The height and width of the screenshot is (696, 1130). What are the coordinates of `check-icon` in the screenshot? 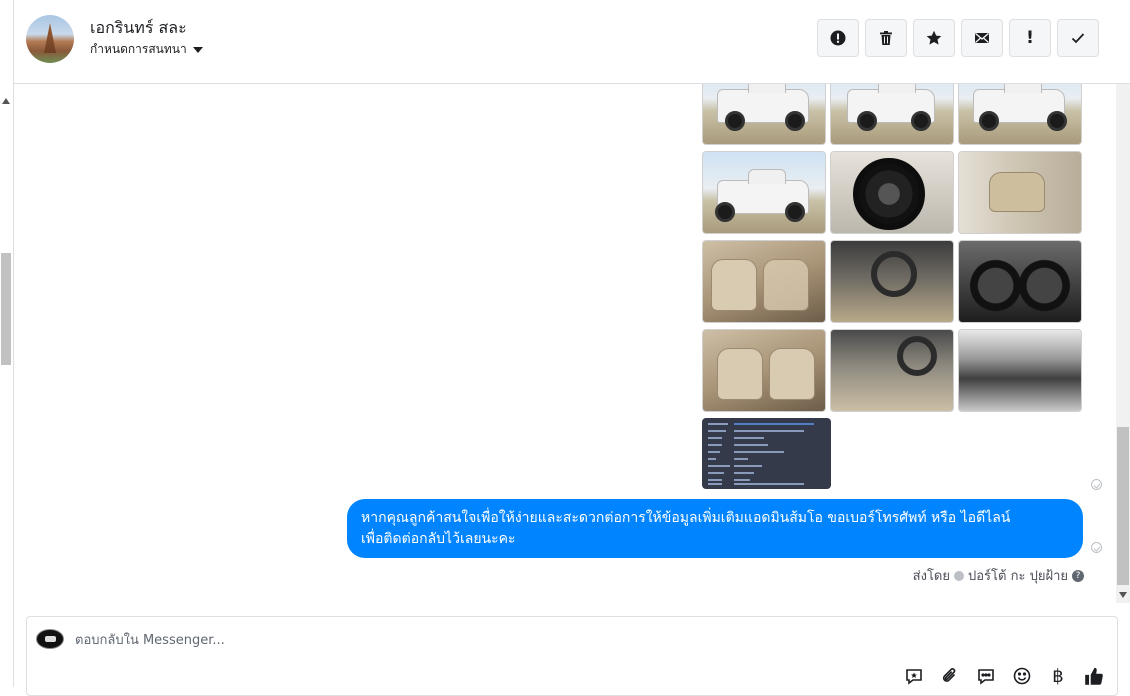 It's located at (1078, 38).